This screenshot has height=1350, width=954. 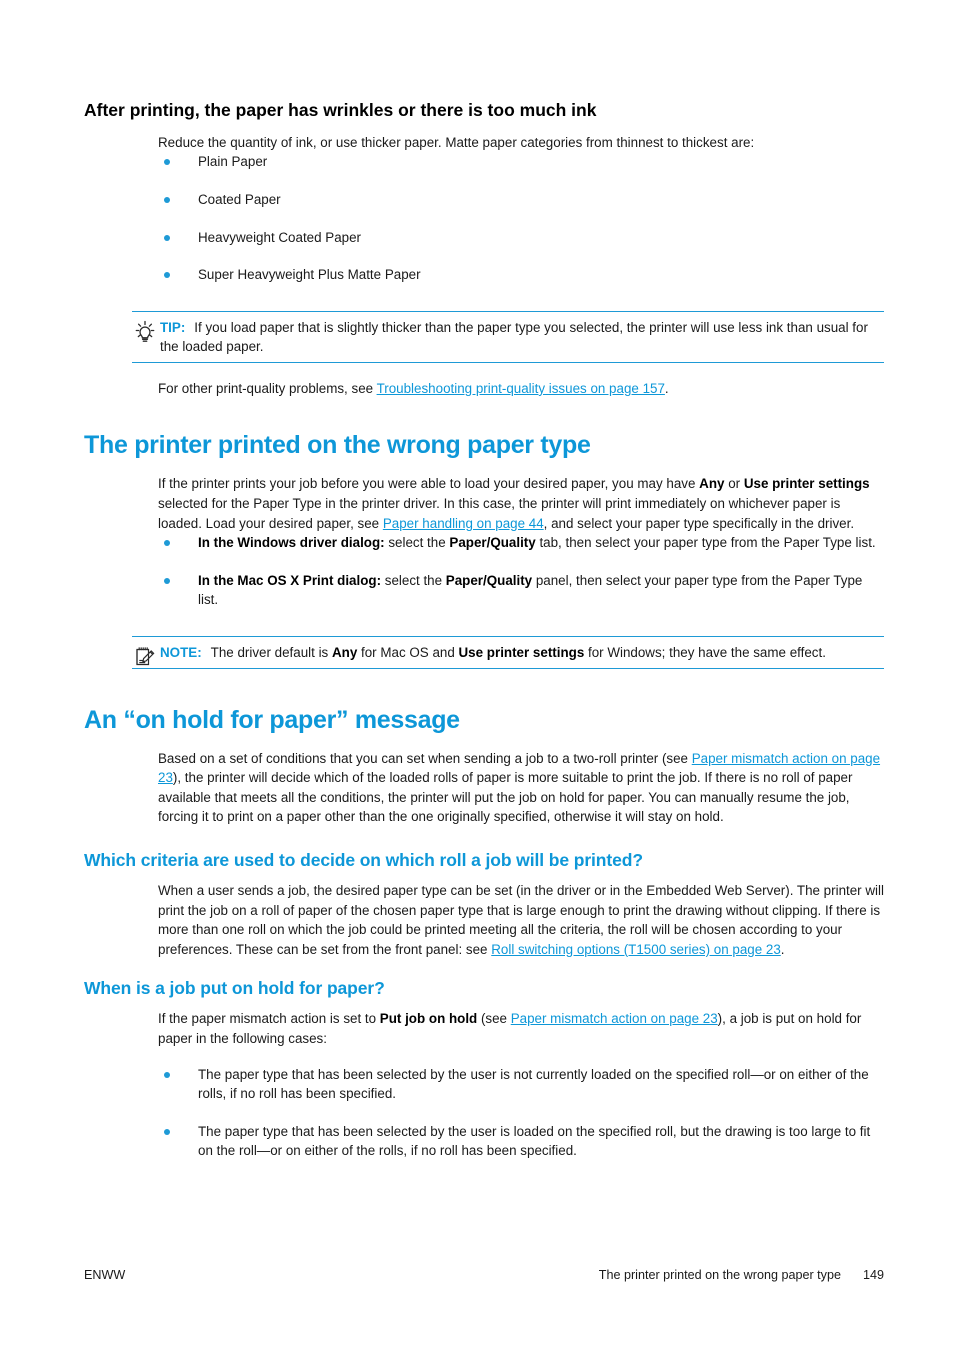 What do you see at coordinates (494, 1019) in the screenshot?
I see `s3s2-t2: (see` at bounding box center [494, 1019].